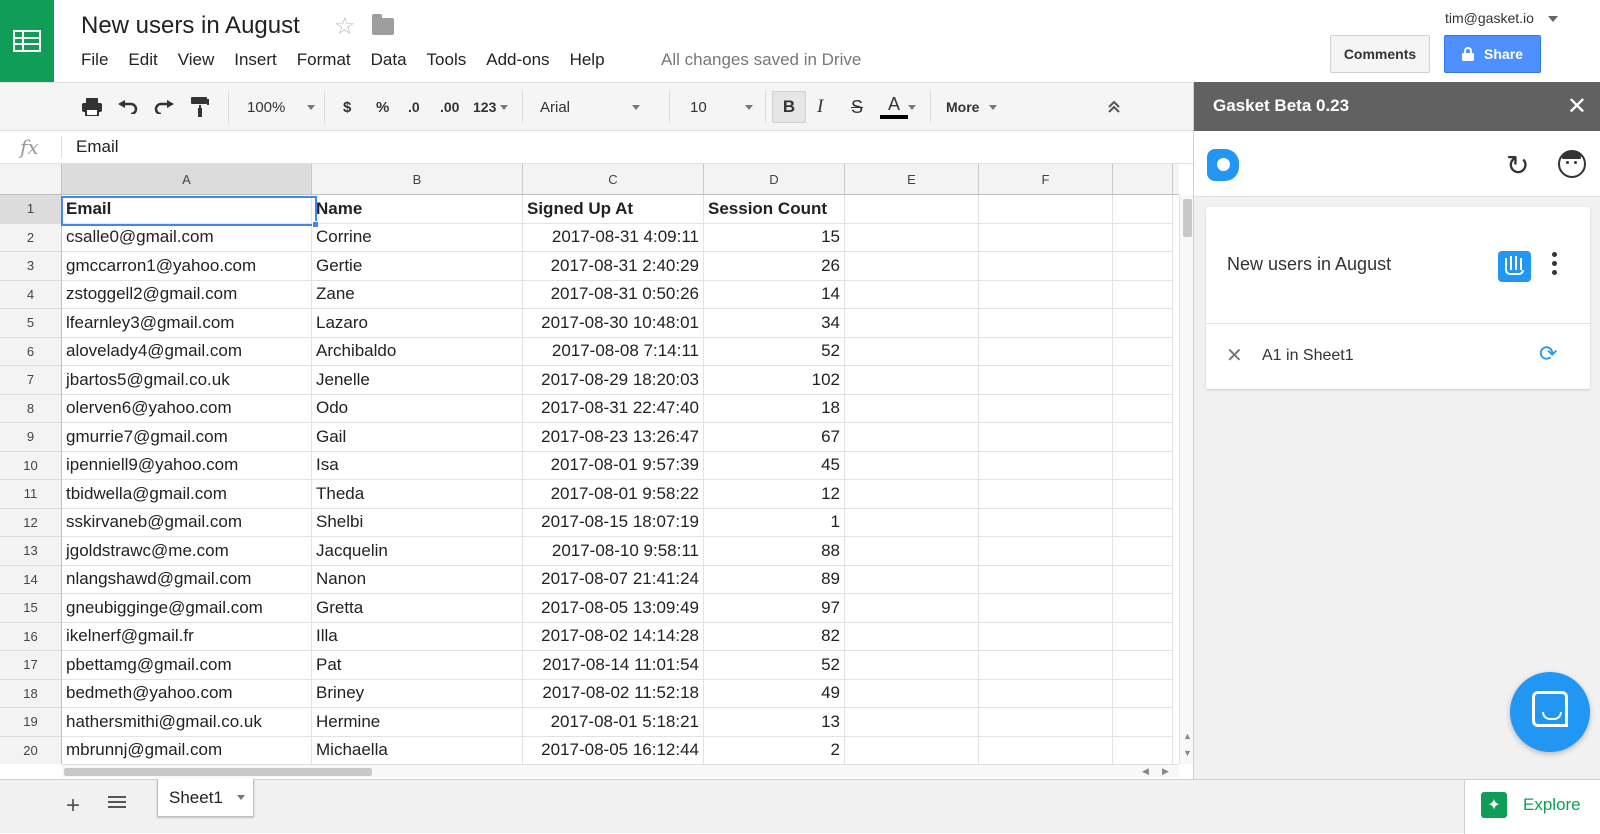  What do you see at coordinates (97, 147) in the screenshot?
I see `formula-input: Email` at bounding box center [97, 147].